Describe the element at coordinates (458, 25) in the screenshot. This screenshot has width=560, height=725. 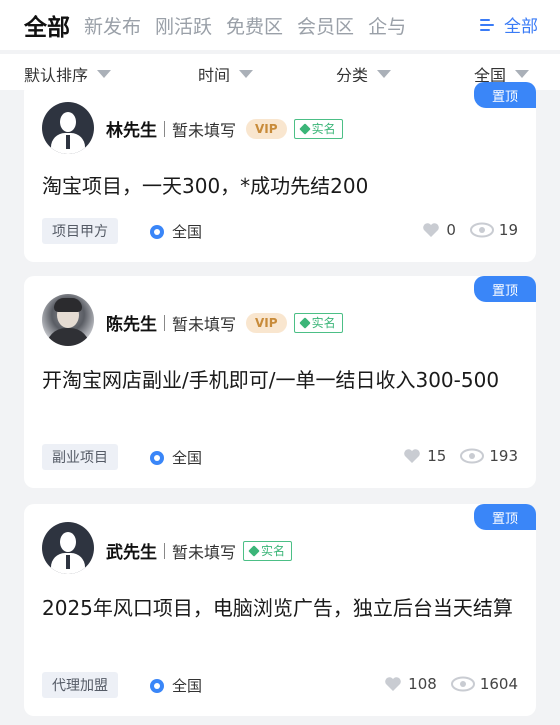
I see `tab-fade-overlay` at that location.